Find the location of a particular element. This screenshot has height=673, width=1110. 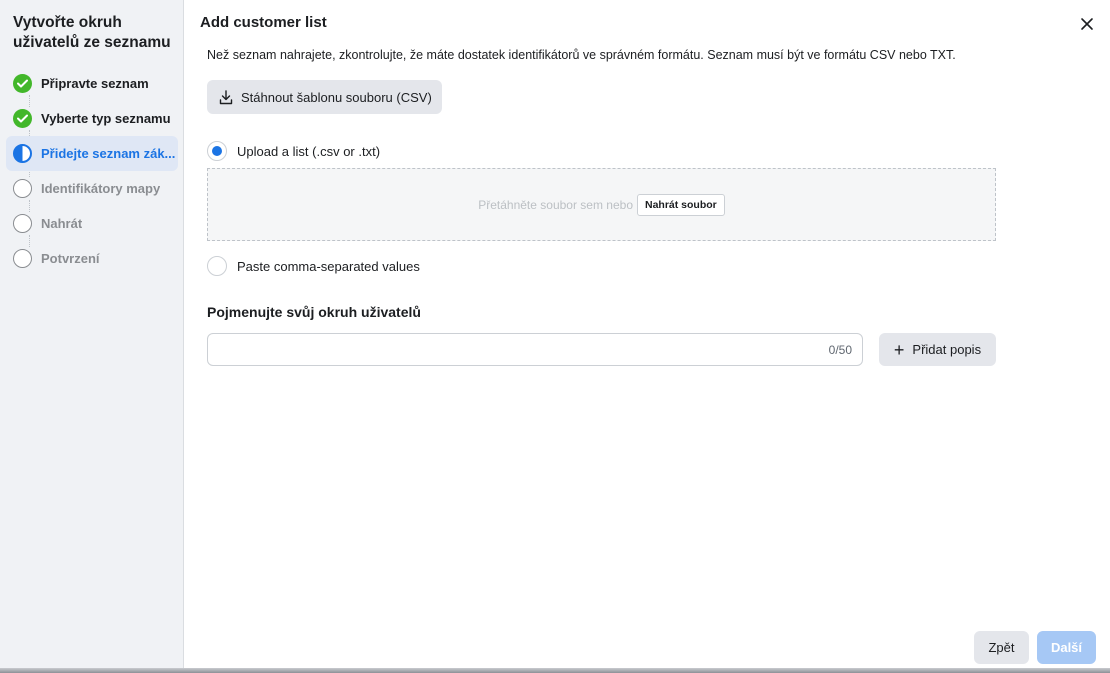

close-icon is located at coordinates (1087, 24).